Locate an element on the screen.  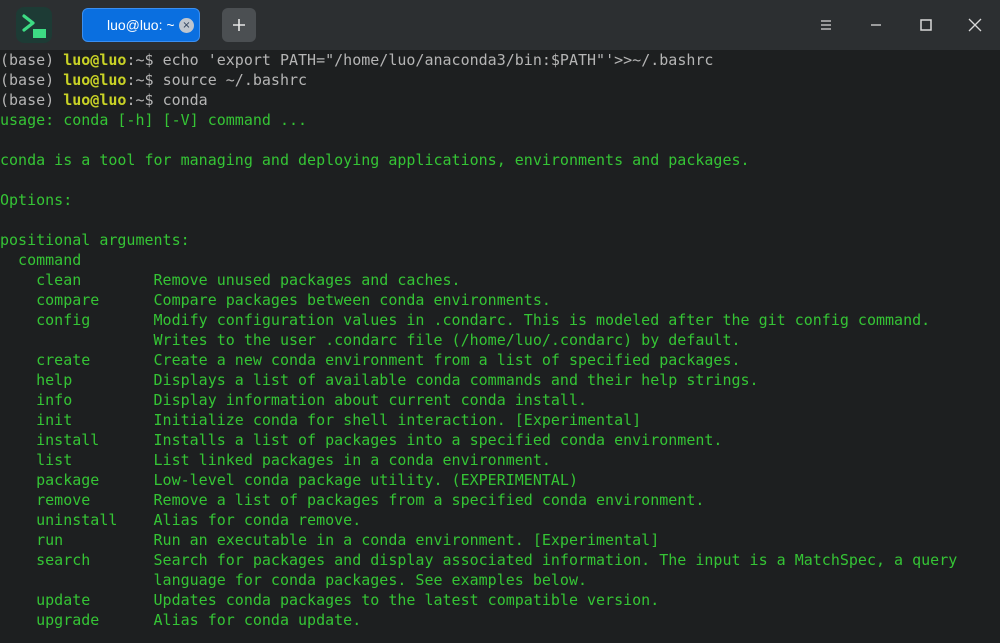
new-tab-button is located at coordinates (239, 25).